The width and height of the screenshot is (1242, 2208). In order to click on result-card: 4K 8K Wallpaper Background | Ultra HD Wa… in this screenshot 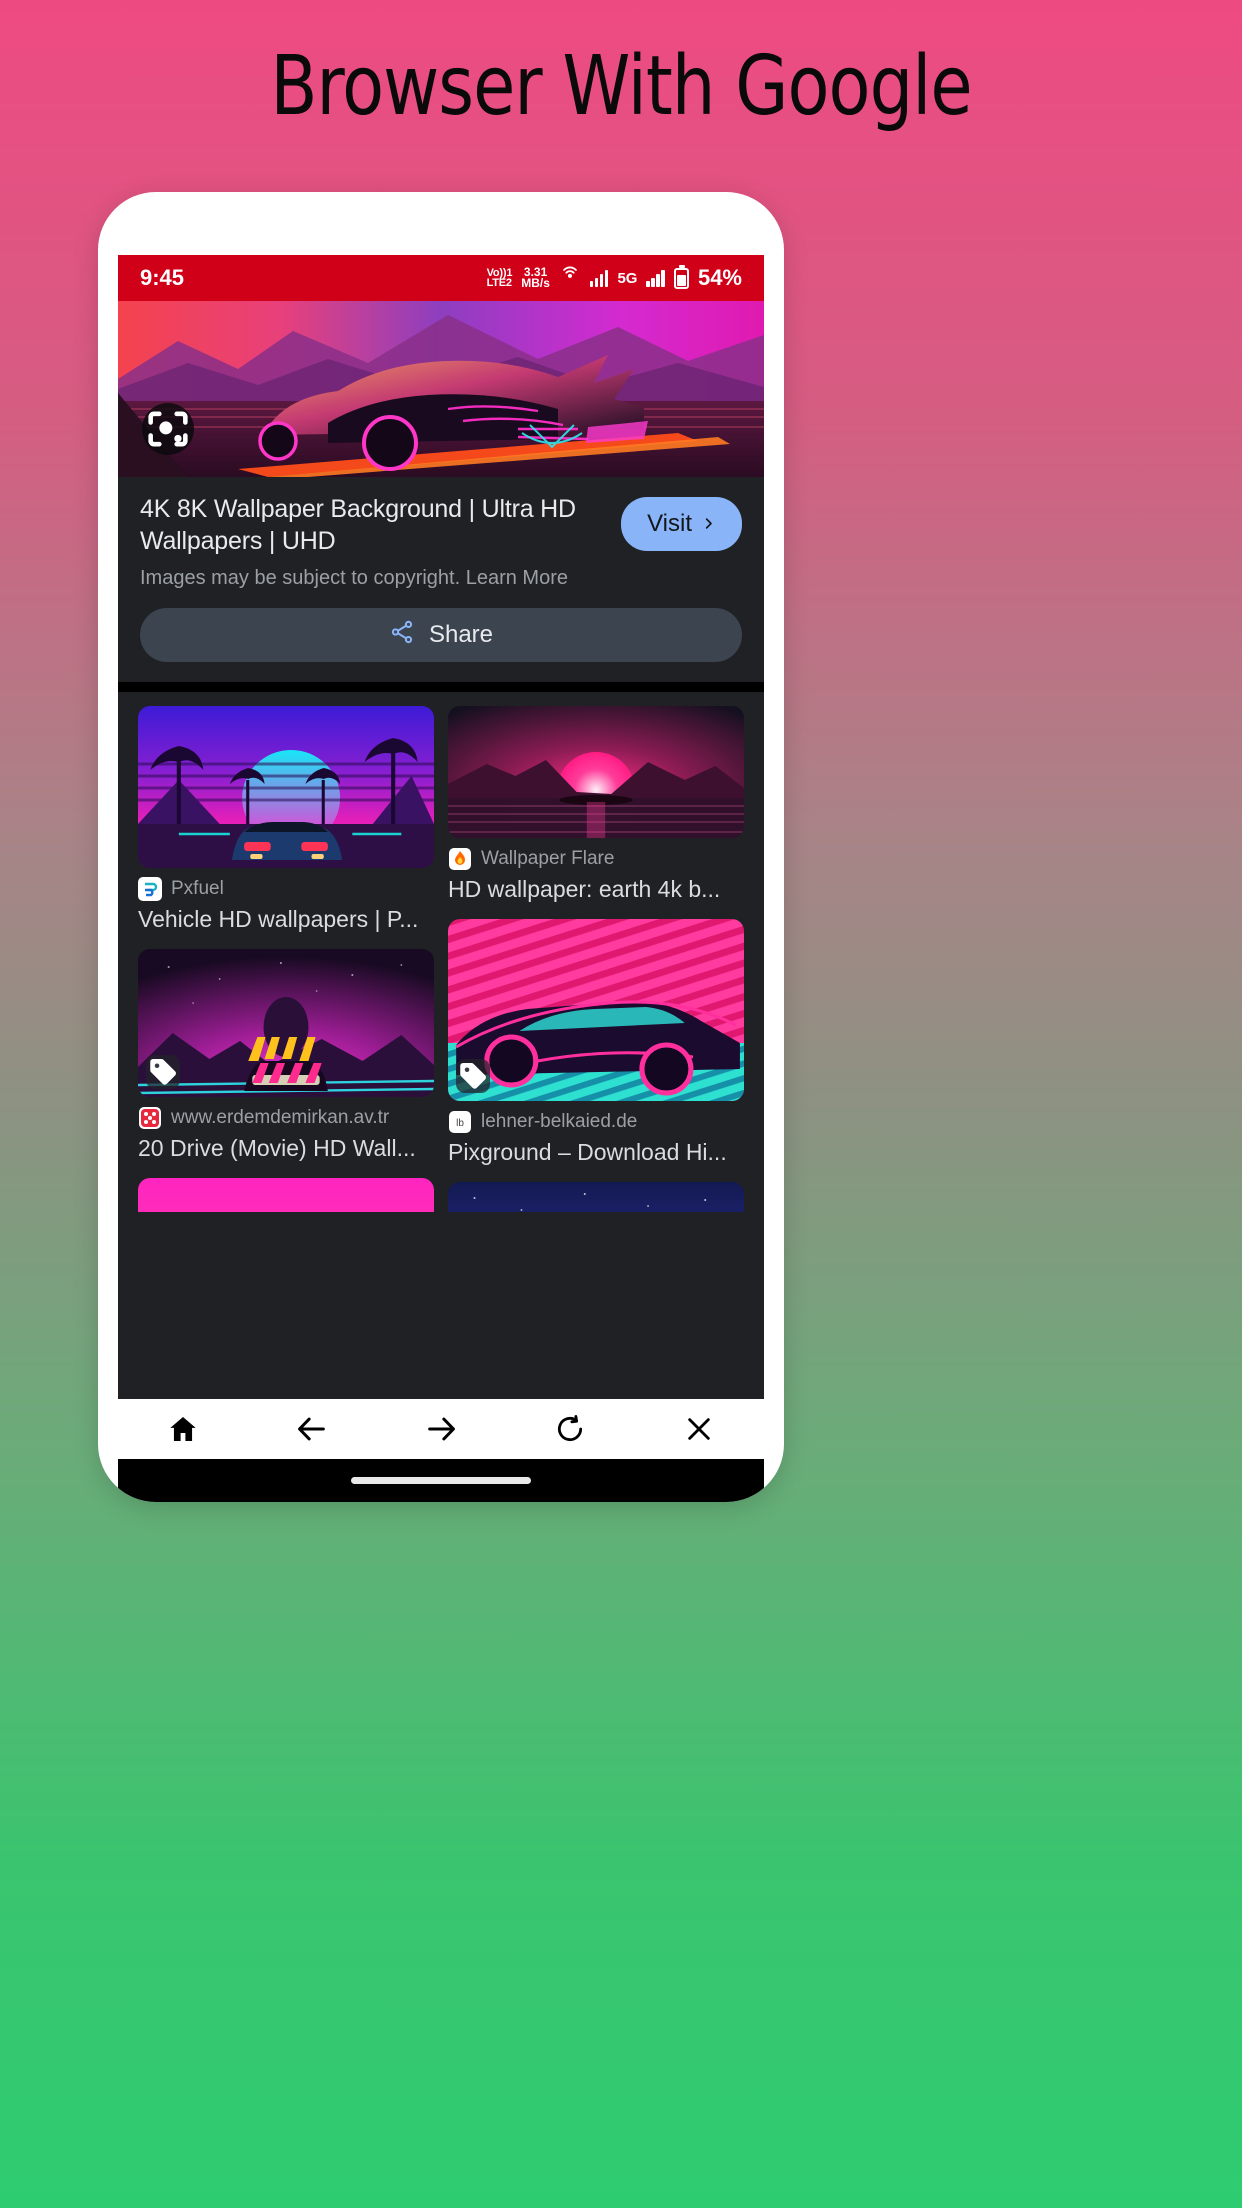, I will do `click(441, 579)`.